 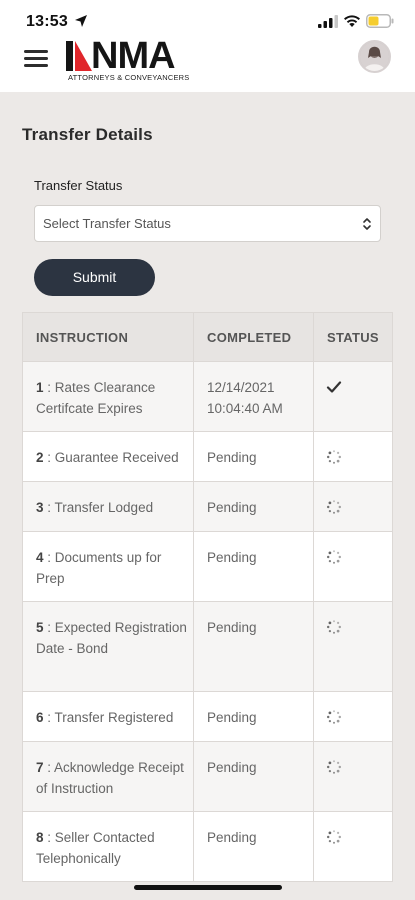 What do you see at coordinates (334, 387) in the screenshot?
I see `check-icon` at bounding box center [334, 387].